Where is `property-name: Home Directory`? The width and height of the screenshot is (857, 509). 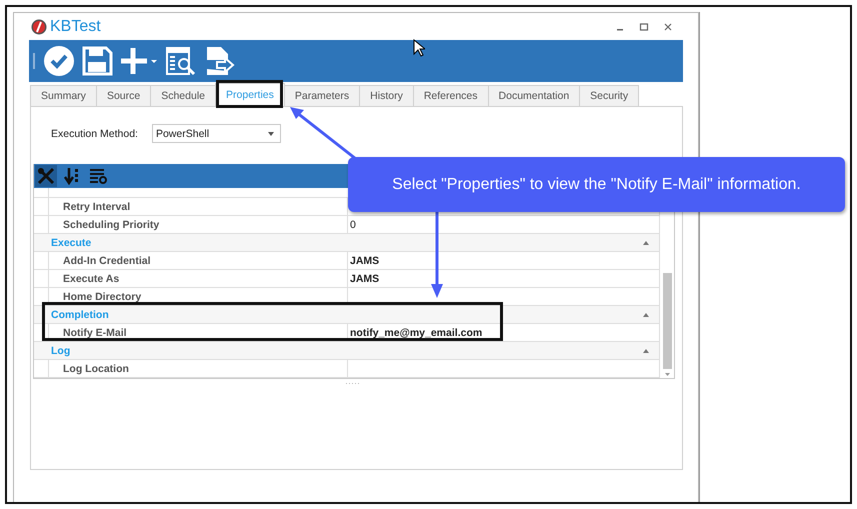 property-name: Home Directory is located at coordinates (198, 296).